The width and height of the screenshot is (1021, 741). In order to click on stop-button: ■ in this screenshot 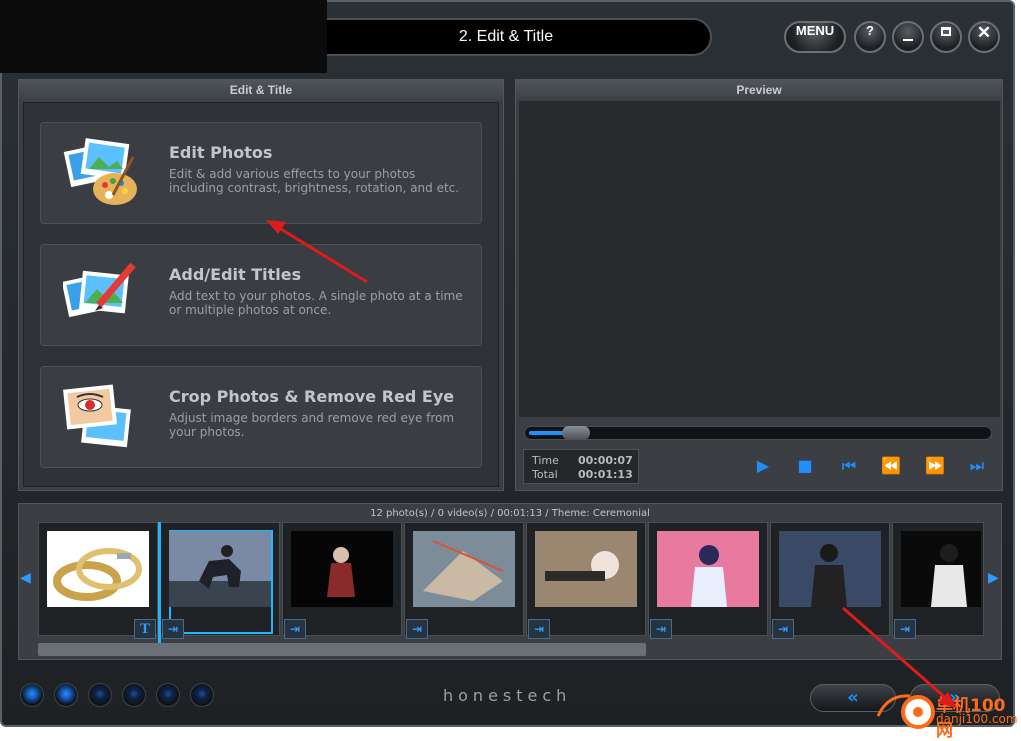, I will do `click(805, 466)`.